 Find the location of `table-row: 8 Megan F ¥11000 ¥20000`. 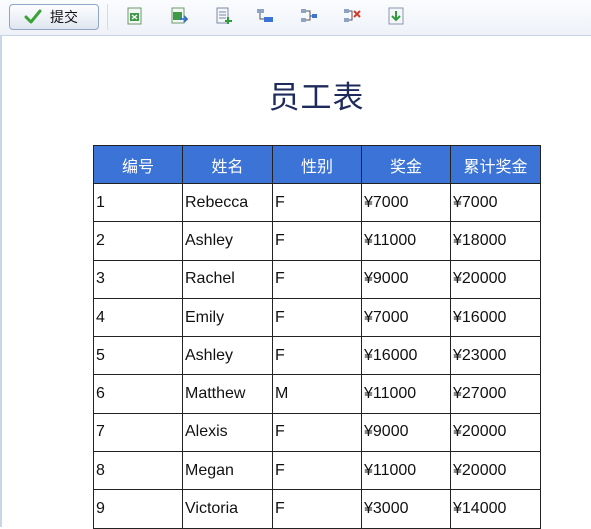

table-row: 8 Megan F ¥11000 ¥20000 is located at coordinates (317, 471).